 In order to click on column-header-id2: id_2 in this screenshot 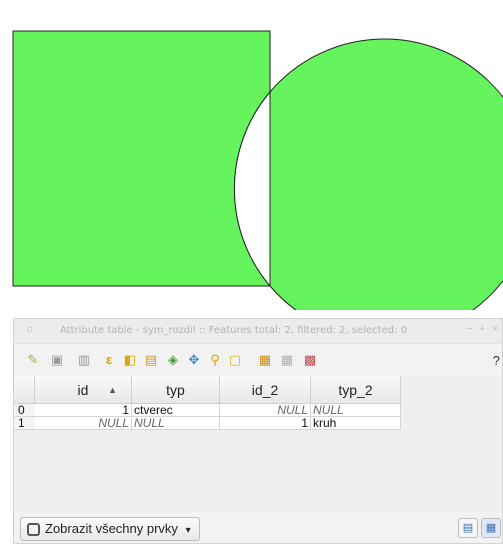, I will do `click(265, 390)`.